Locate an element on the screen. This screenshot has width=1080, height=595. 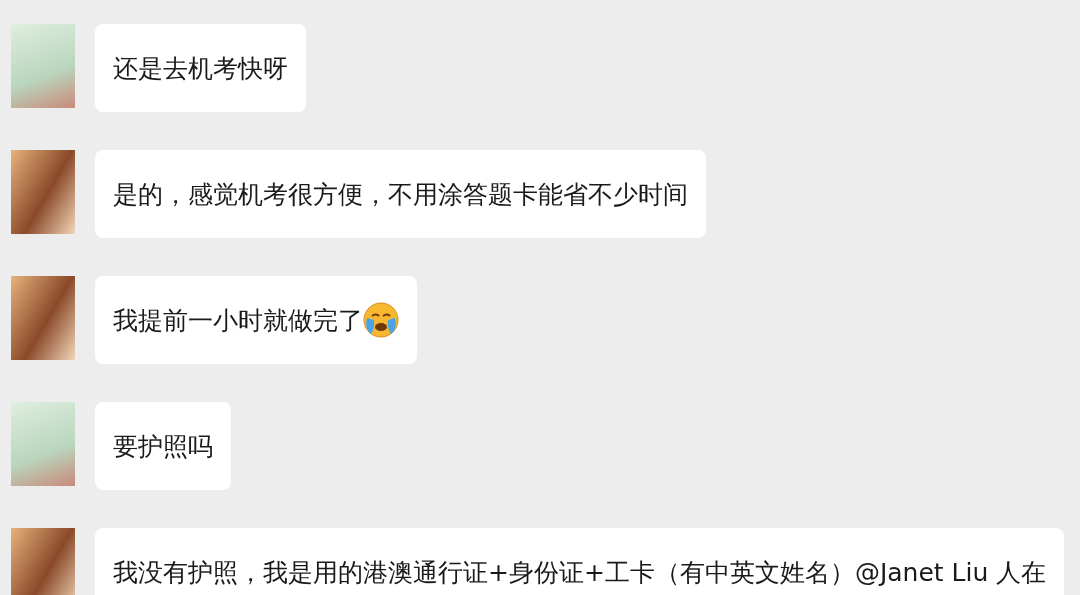
message-text: 我提前一小时就做完了 is located at coordinates (238, 320).